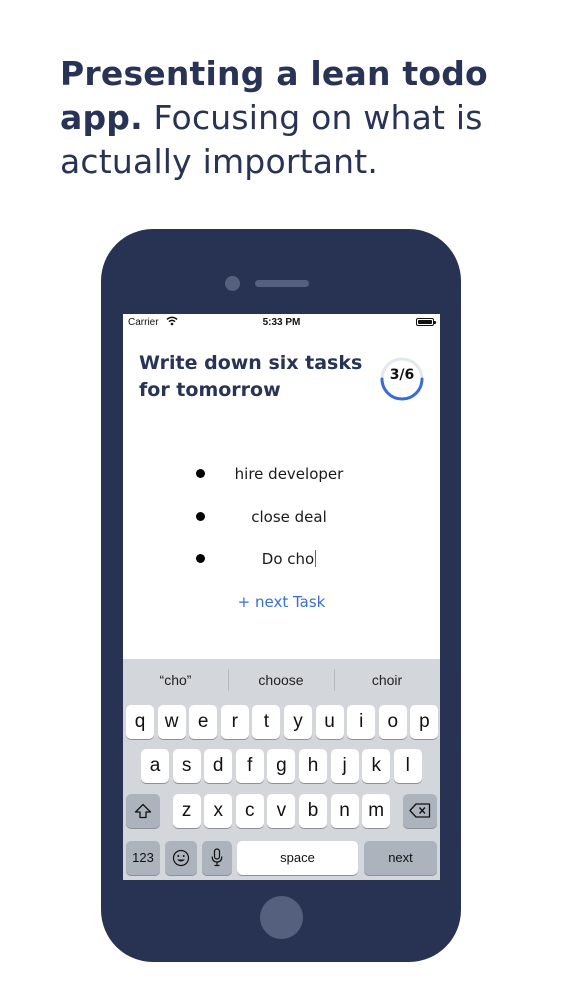 Image resolution: width=563 pixels, height=1000 pixels. I want to click on key-x: x, so click(218, 811).